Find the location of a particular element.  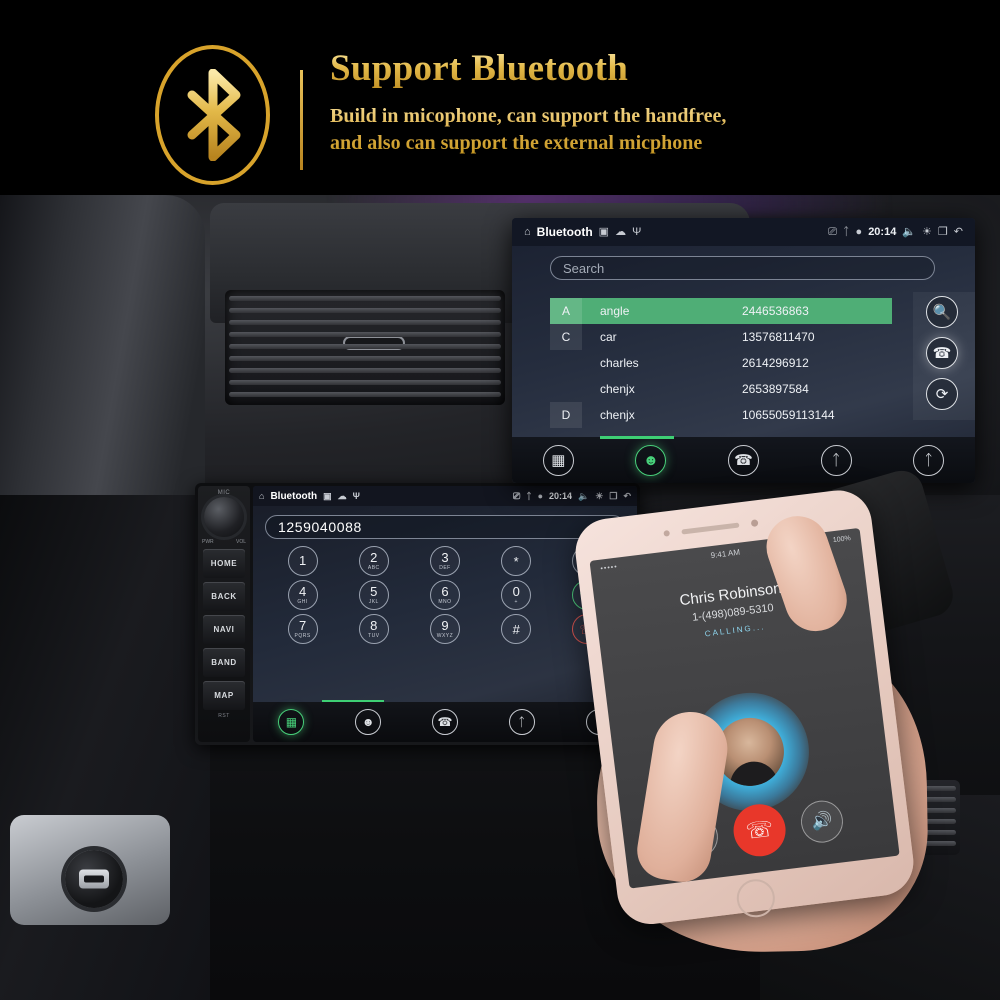

hardware-button-back: BACK is located at coordinates (224, 596).